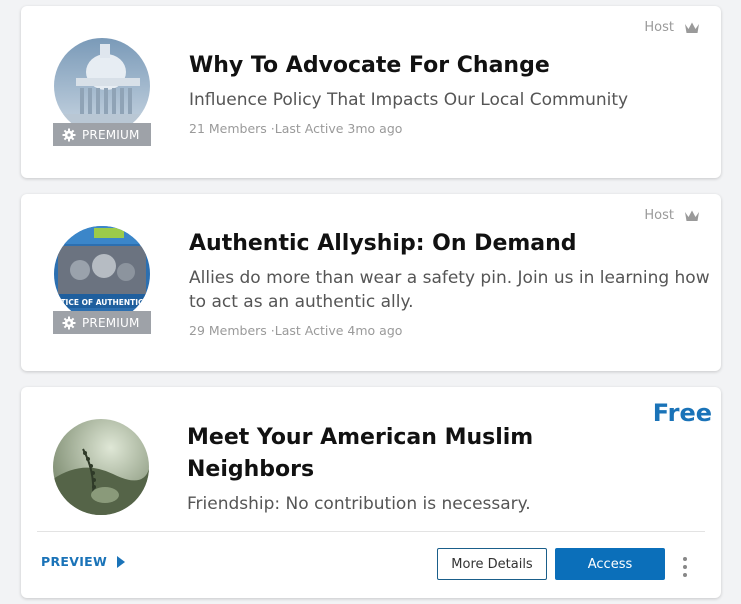 The width and height of the screenshot is (741, 604). I want to click on prayer-beads-image, so click(101, 467).